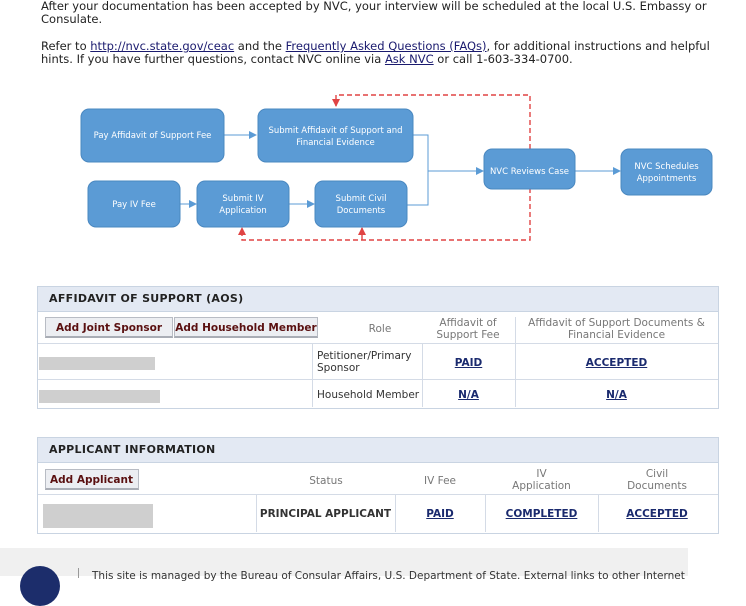 This screenshot has height=606, width=746. I want to click on applicant-col-civil-line: Documents, so click(657, 486).